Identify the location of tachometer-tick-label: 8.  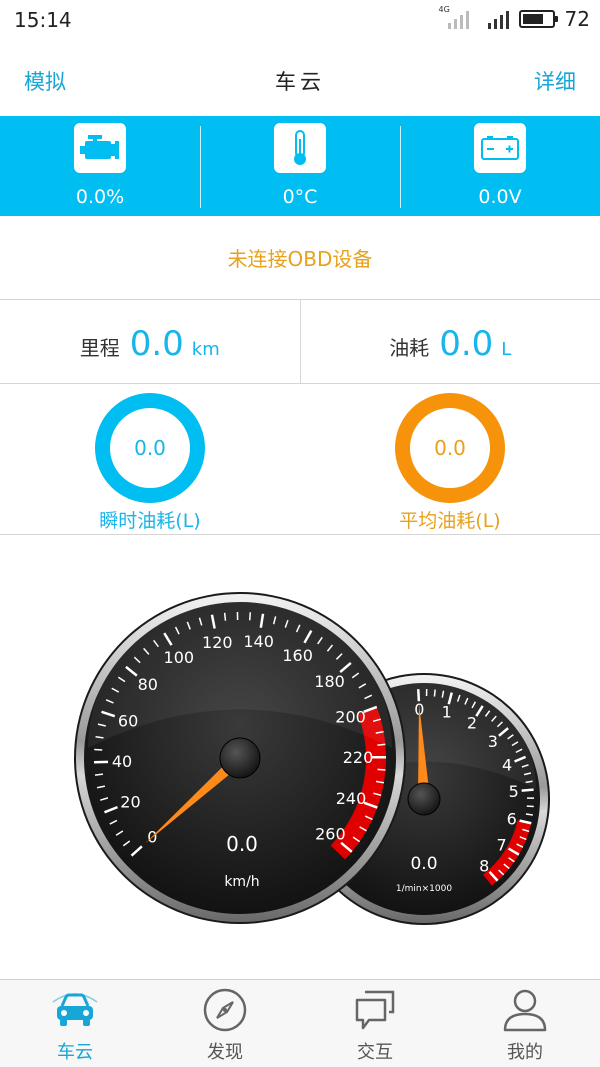
(484, 866).